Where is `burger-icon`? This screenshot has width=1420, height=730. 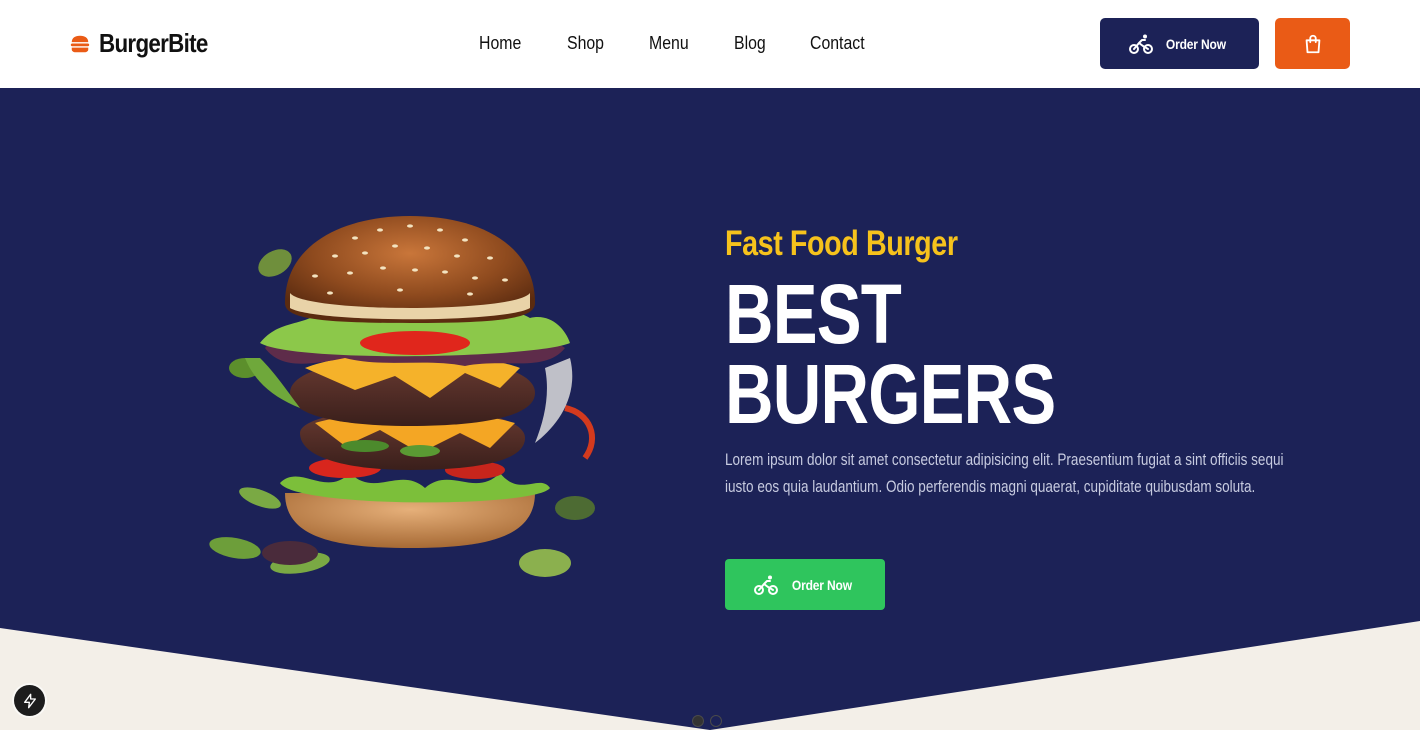 burger-icon is located at coordinates (80, 43).